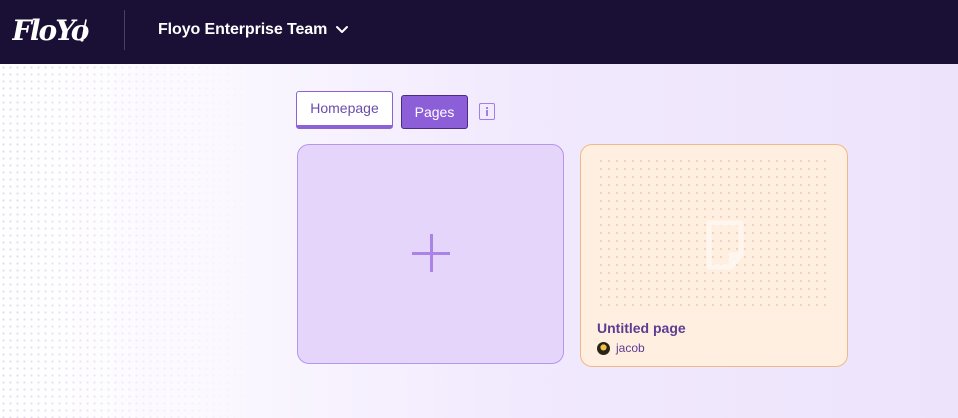 The width and height of the screenshot is (958, 418). I want to click on team-switcher: Floyo Enterprise Team, so click(253, 30).